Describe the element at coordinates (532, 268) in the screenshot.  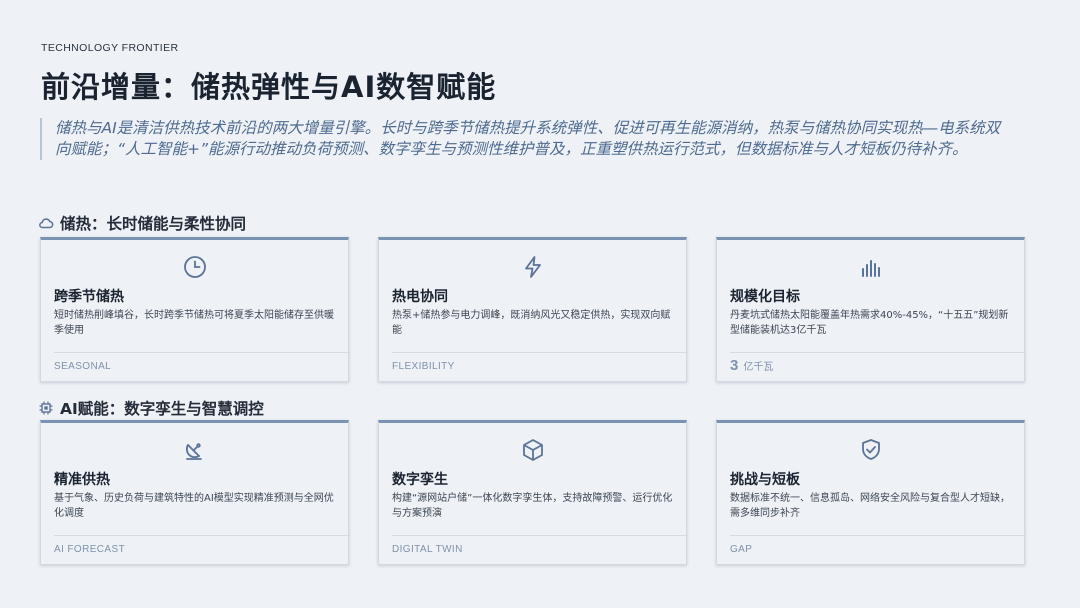
I see `lightning-icon` at that location.